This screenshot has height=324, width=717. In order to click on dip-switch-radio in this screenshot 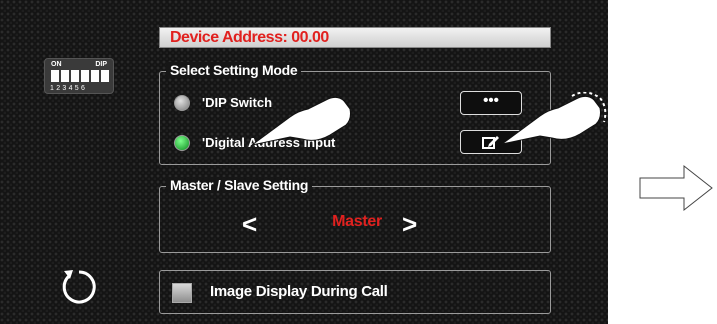, I will do `click(182, 103)`.